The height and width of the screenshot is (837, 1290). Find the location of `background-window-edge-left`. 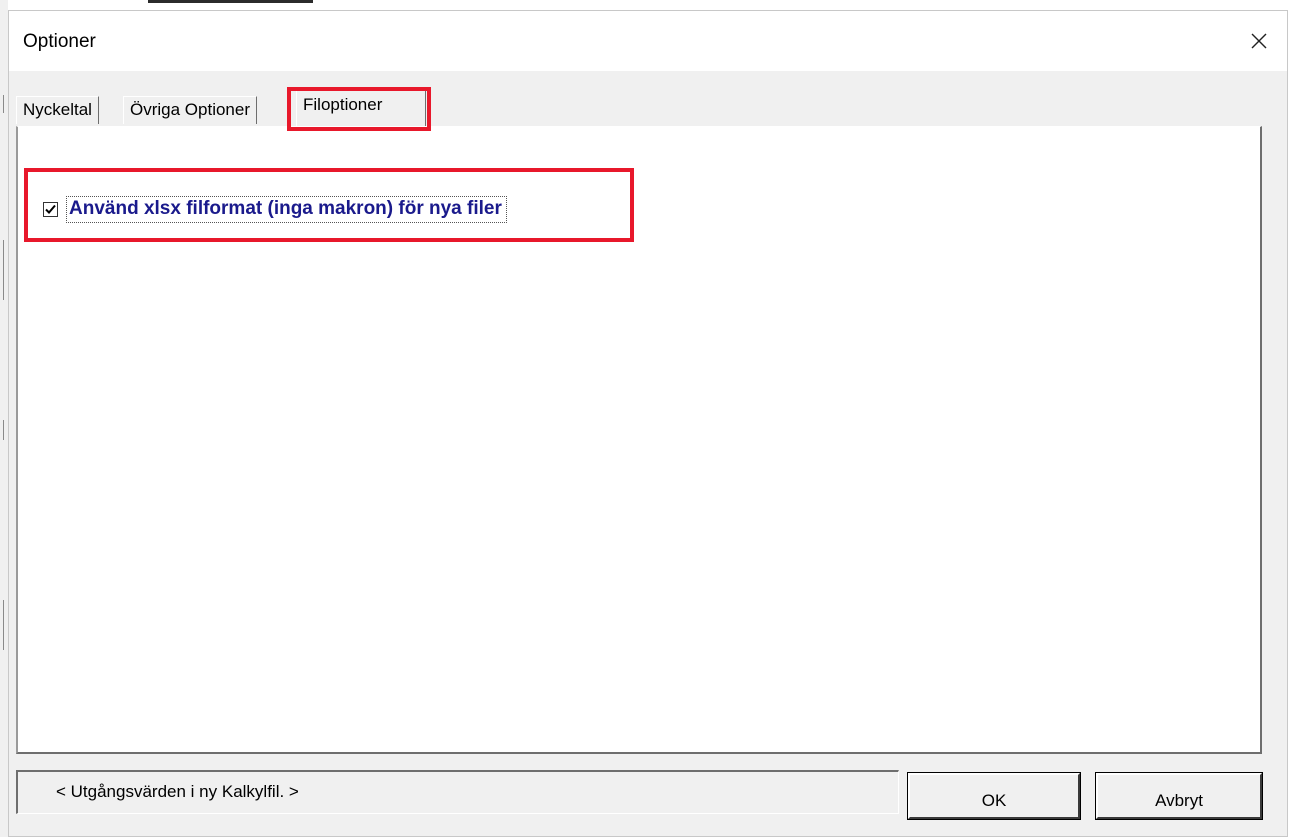

background-window-edge-left is located at coordinates (4, 418).